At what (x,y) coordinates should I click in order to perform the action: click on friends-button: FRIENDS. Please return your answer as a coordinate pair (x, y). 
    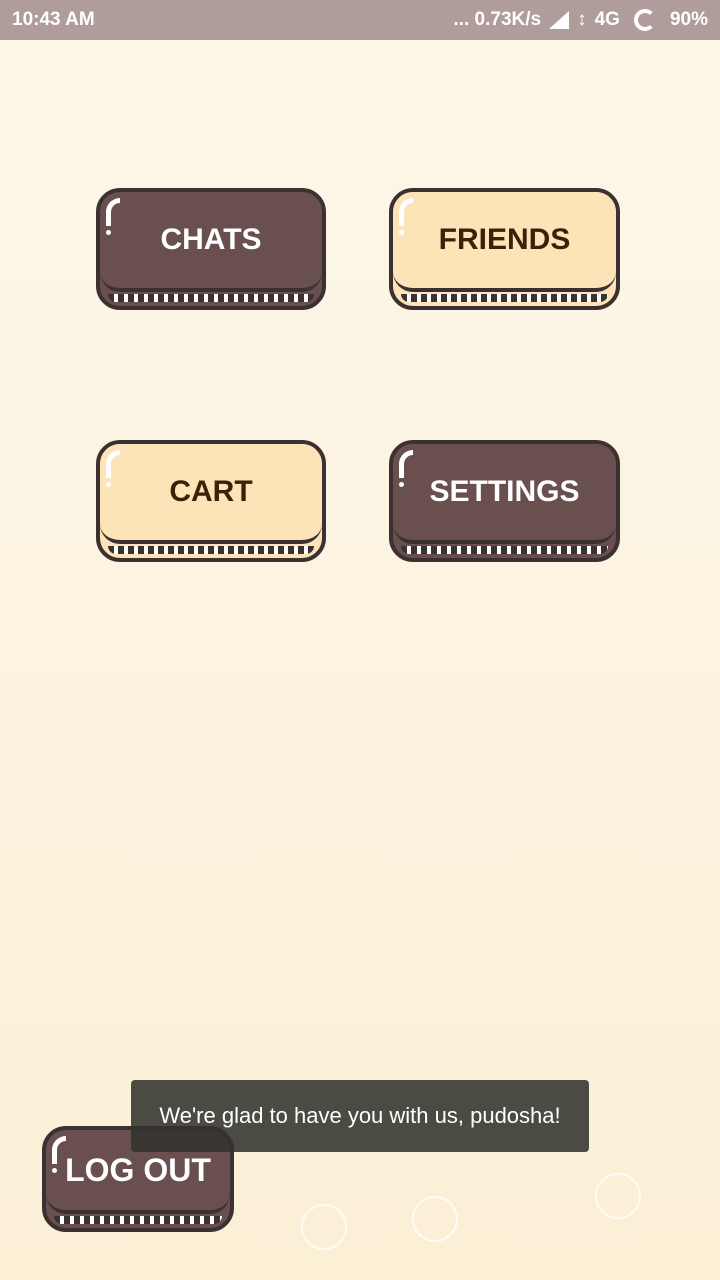
    Looking at the image, I should click on (504, 249).